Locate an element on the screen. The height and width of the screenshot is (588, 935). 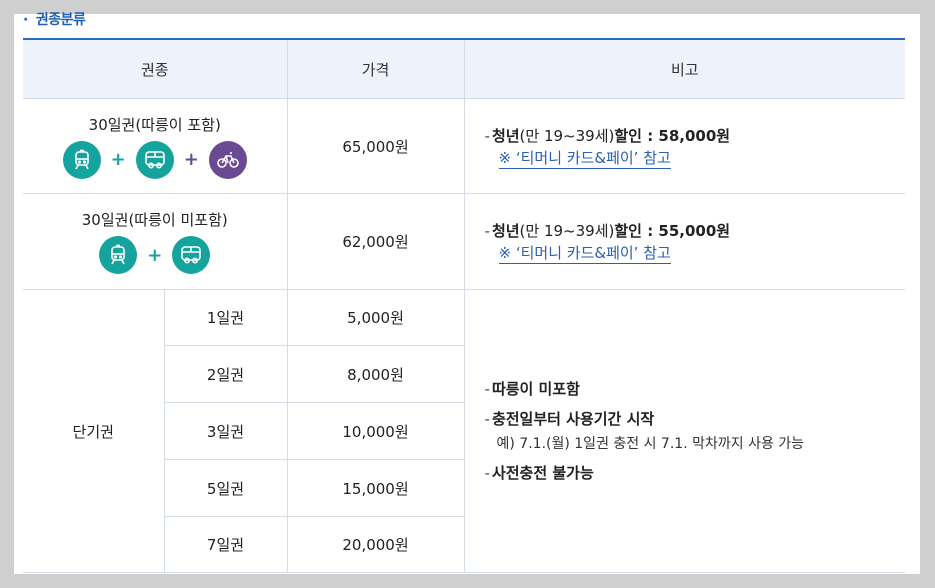
price-cell: 65,000원 is located at coordinates (376, 146).